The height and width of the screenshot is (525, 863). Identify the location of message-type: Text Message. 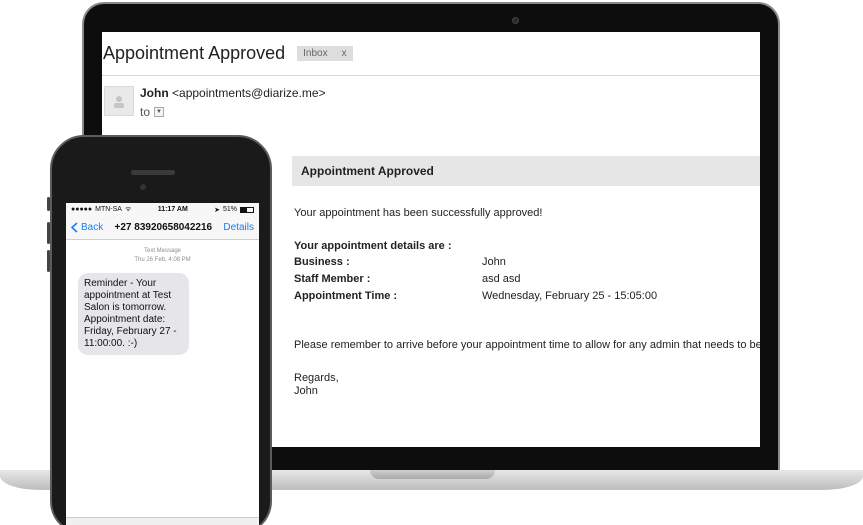
(162, 251).